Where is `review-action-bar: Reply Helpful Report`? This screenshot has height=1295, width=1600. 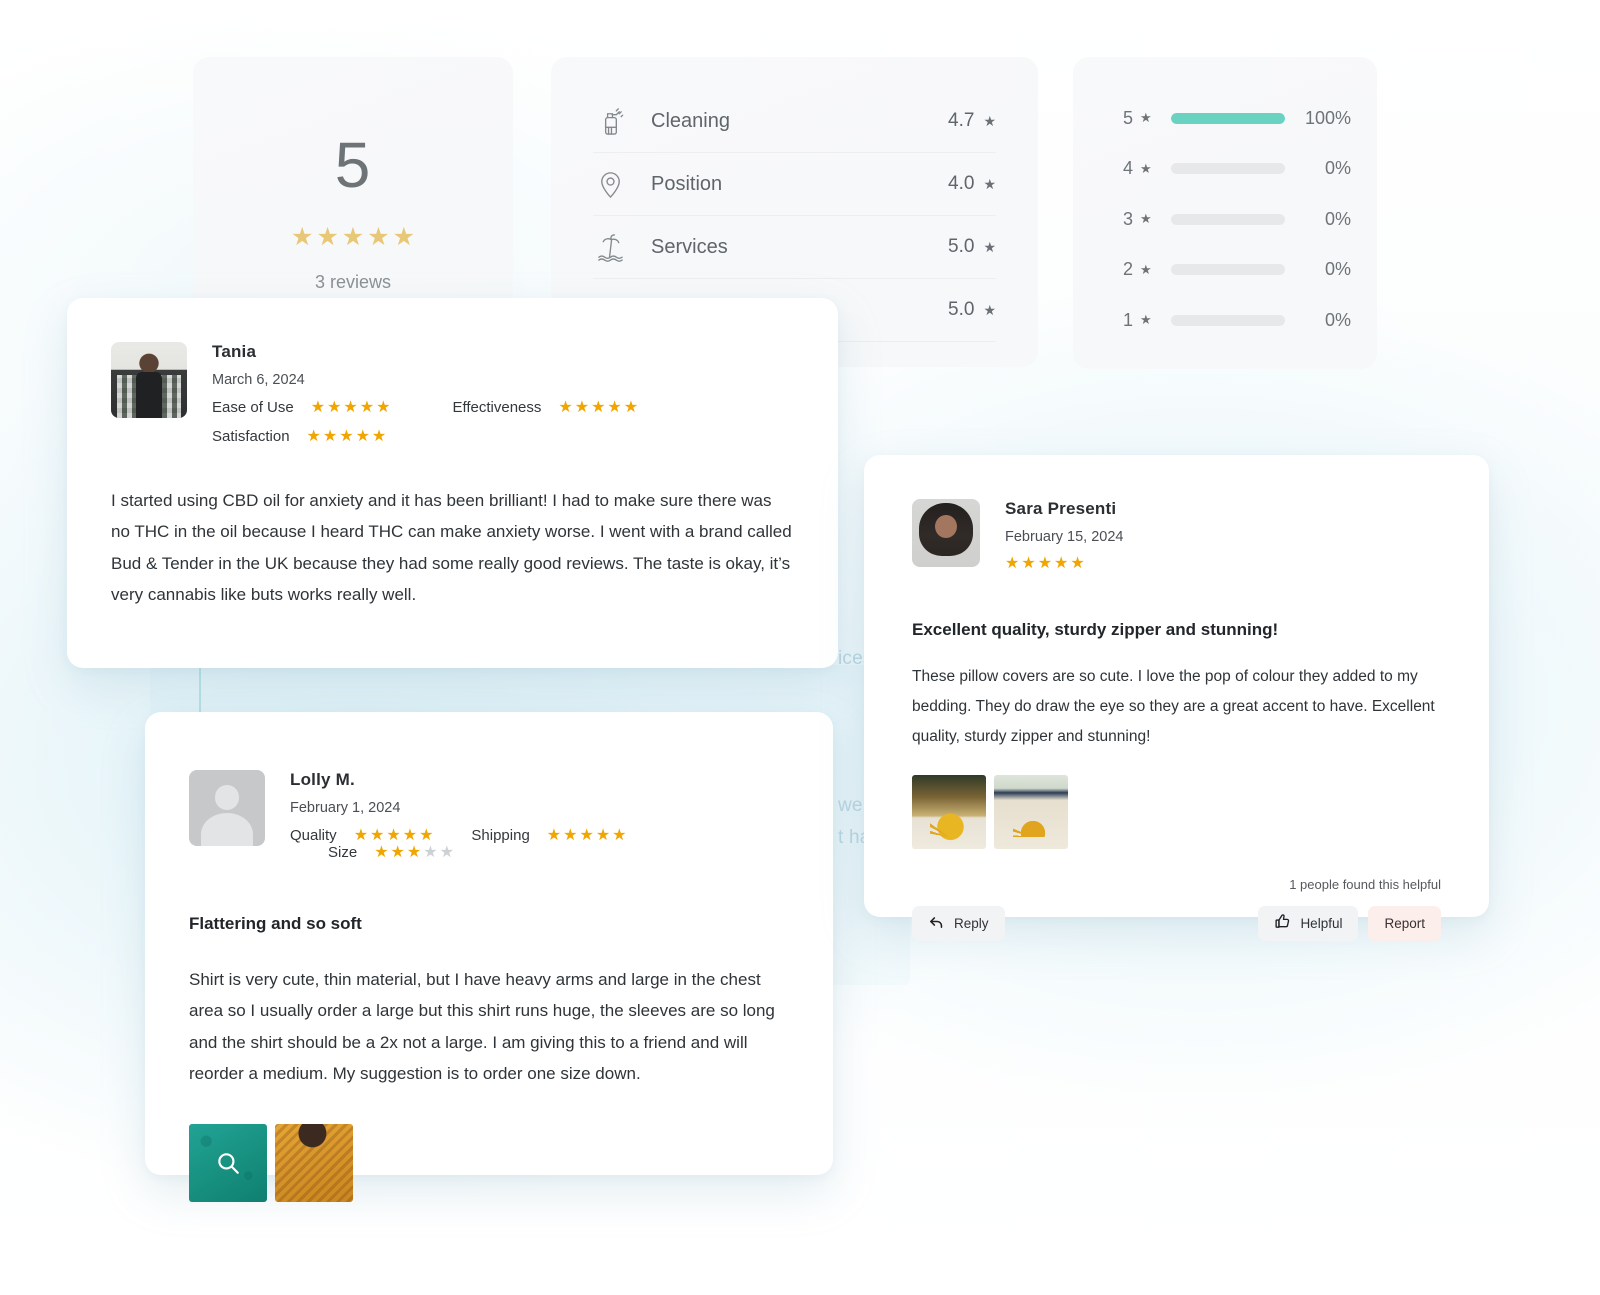 review-action-bar: Reply Helpful Report is located at coordinates (1176, 923).